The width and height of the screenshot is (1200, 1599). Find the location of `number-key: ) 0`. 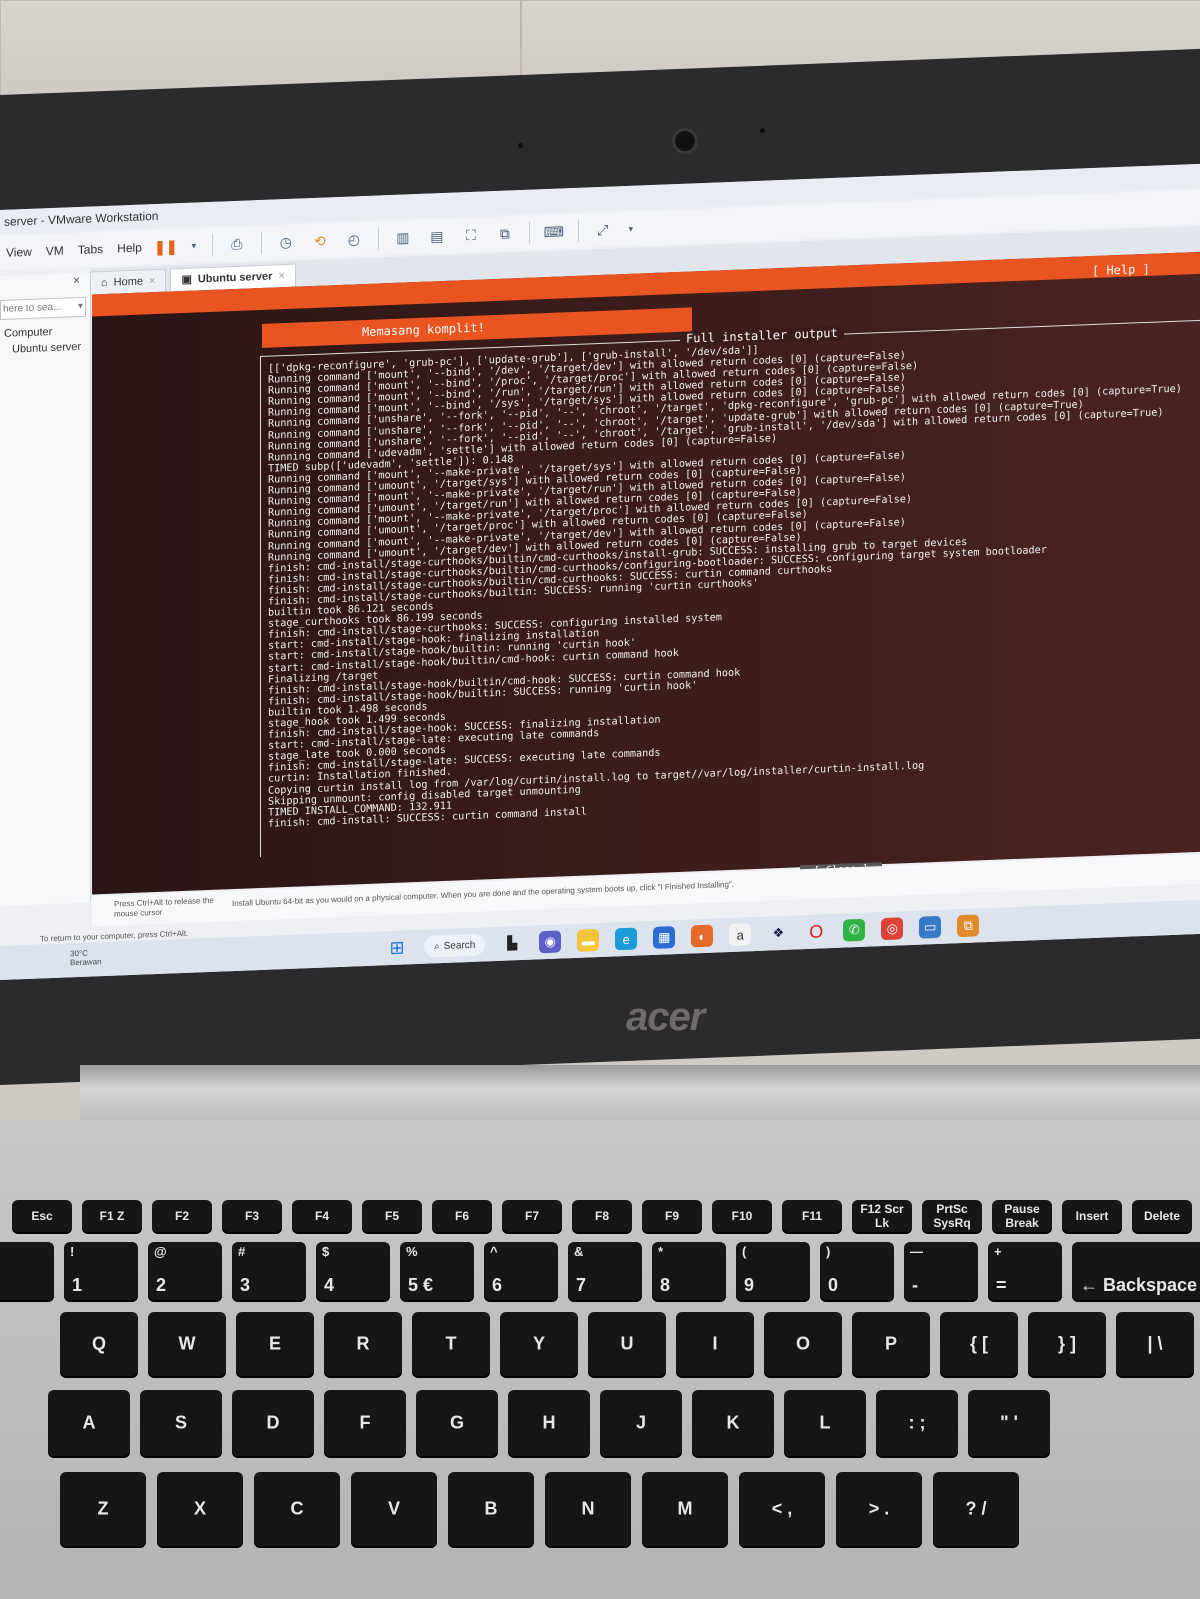

number-key: ) 0 is located at coordinates (857, 1271).